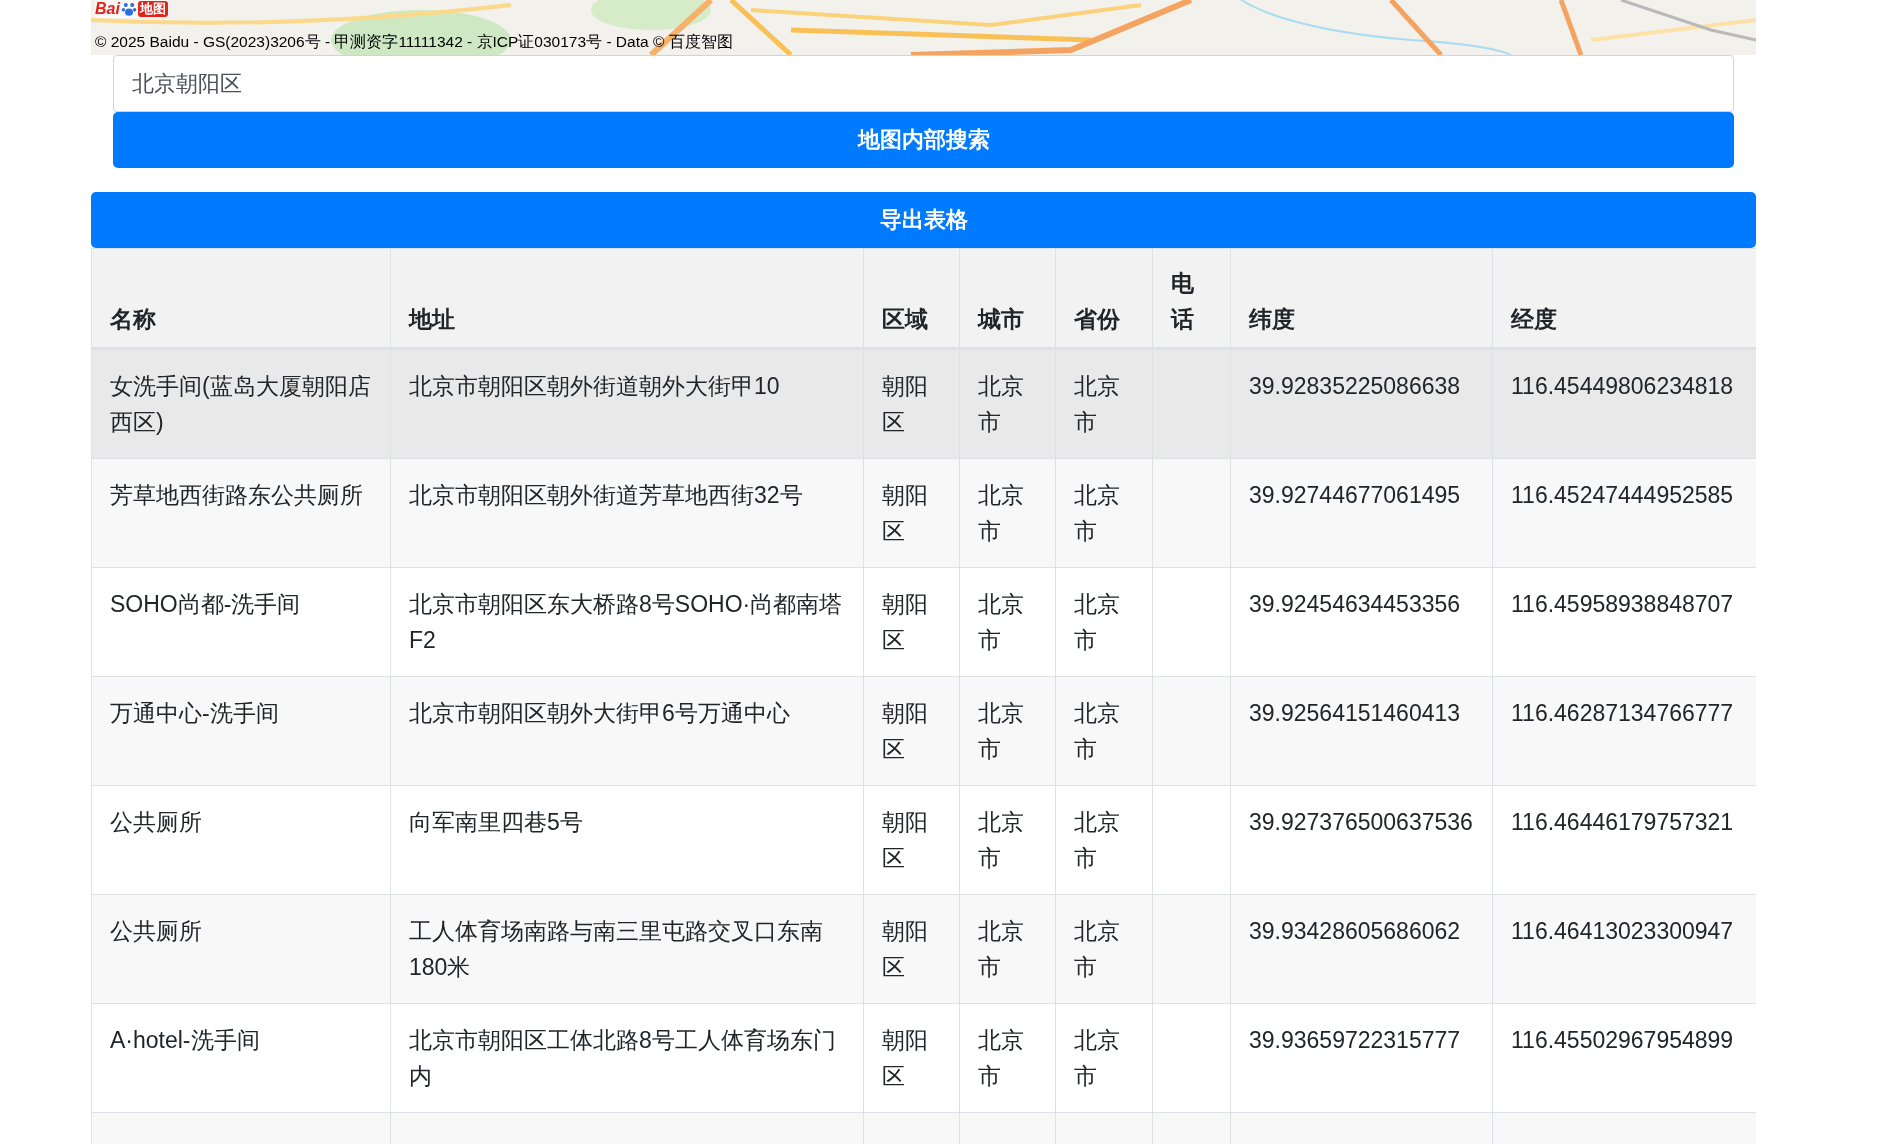 The width and height of the screenshot is (1884, 1144). What do you see at coordinates (1361, 622) in the screenshot?
I see `table-cell: 39.92454634453356` at bounding box center [1361, 622].